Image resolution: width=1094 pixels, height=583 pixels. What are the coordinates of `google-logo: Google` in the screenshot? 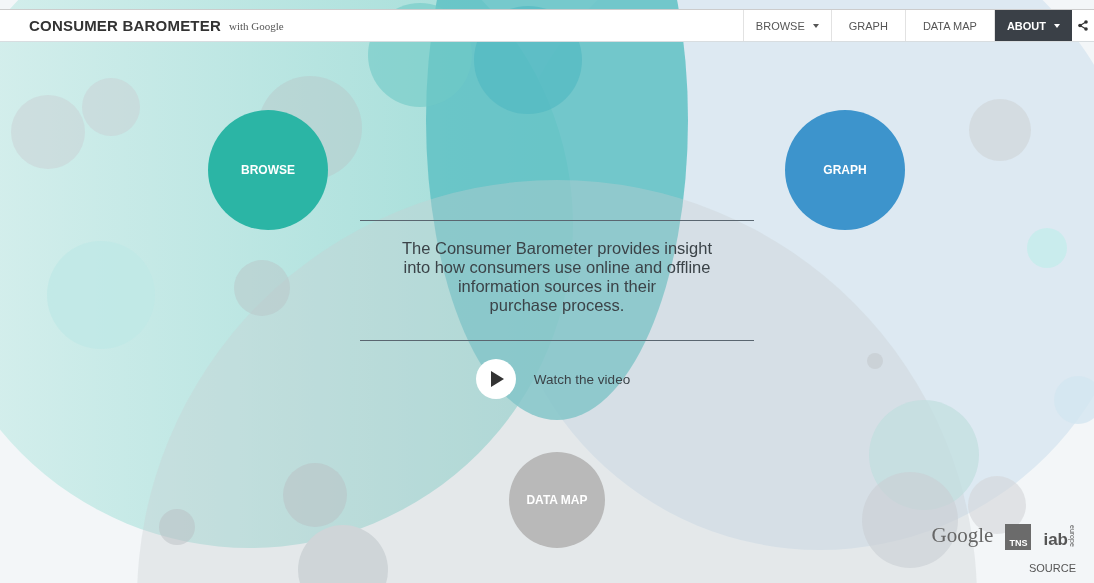 It's located at (962, 535).